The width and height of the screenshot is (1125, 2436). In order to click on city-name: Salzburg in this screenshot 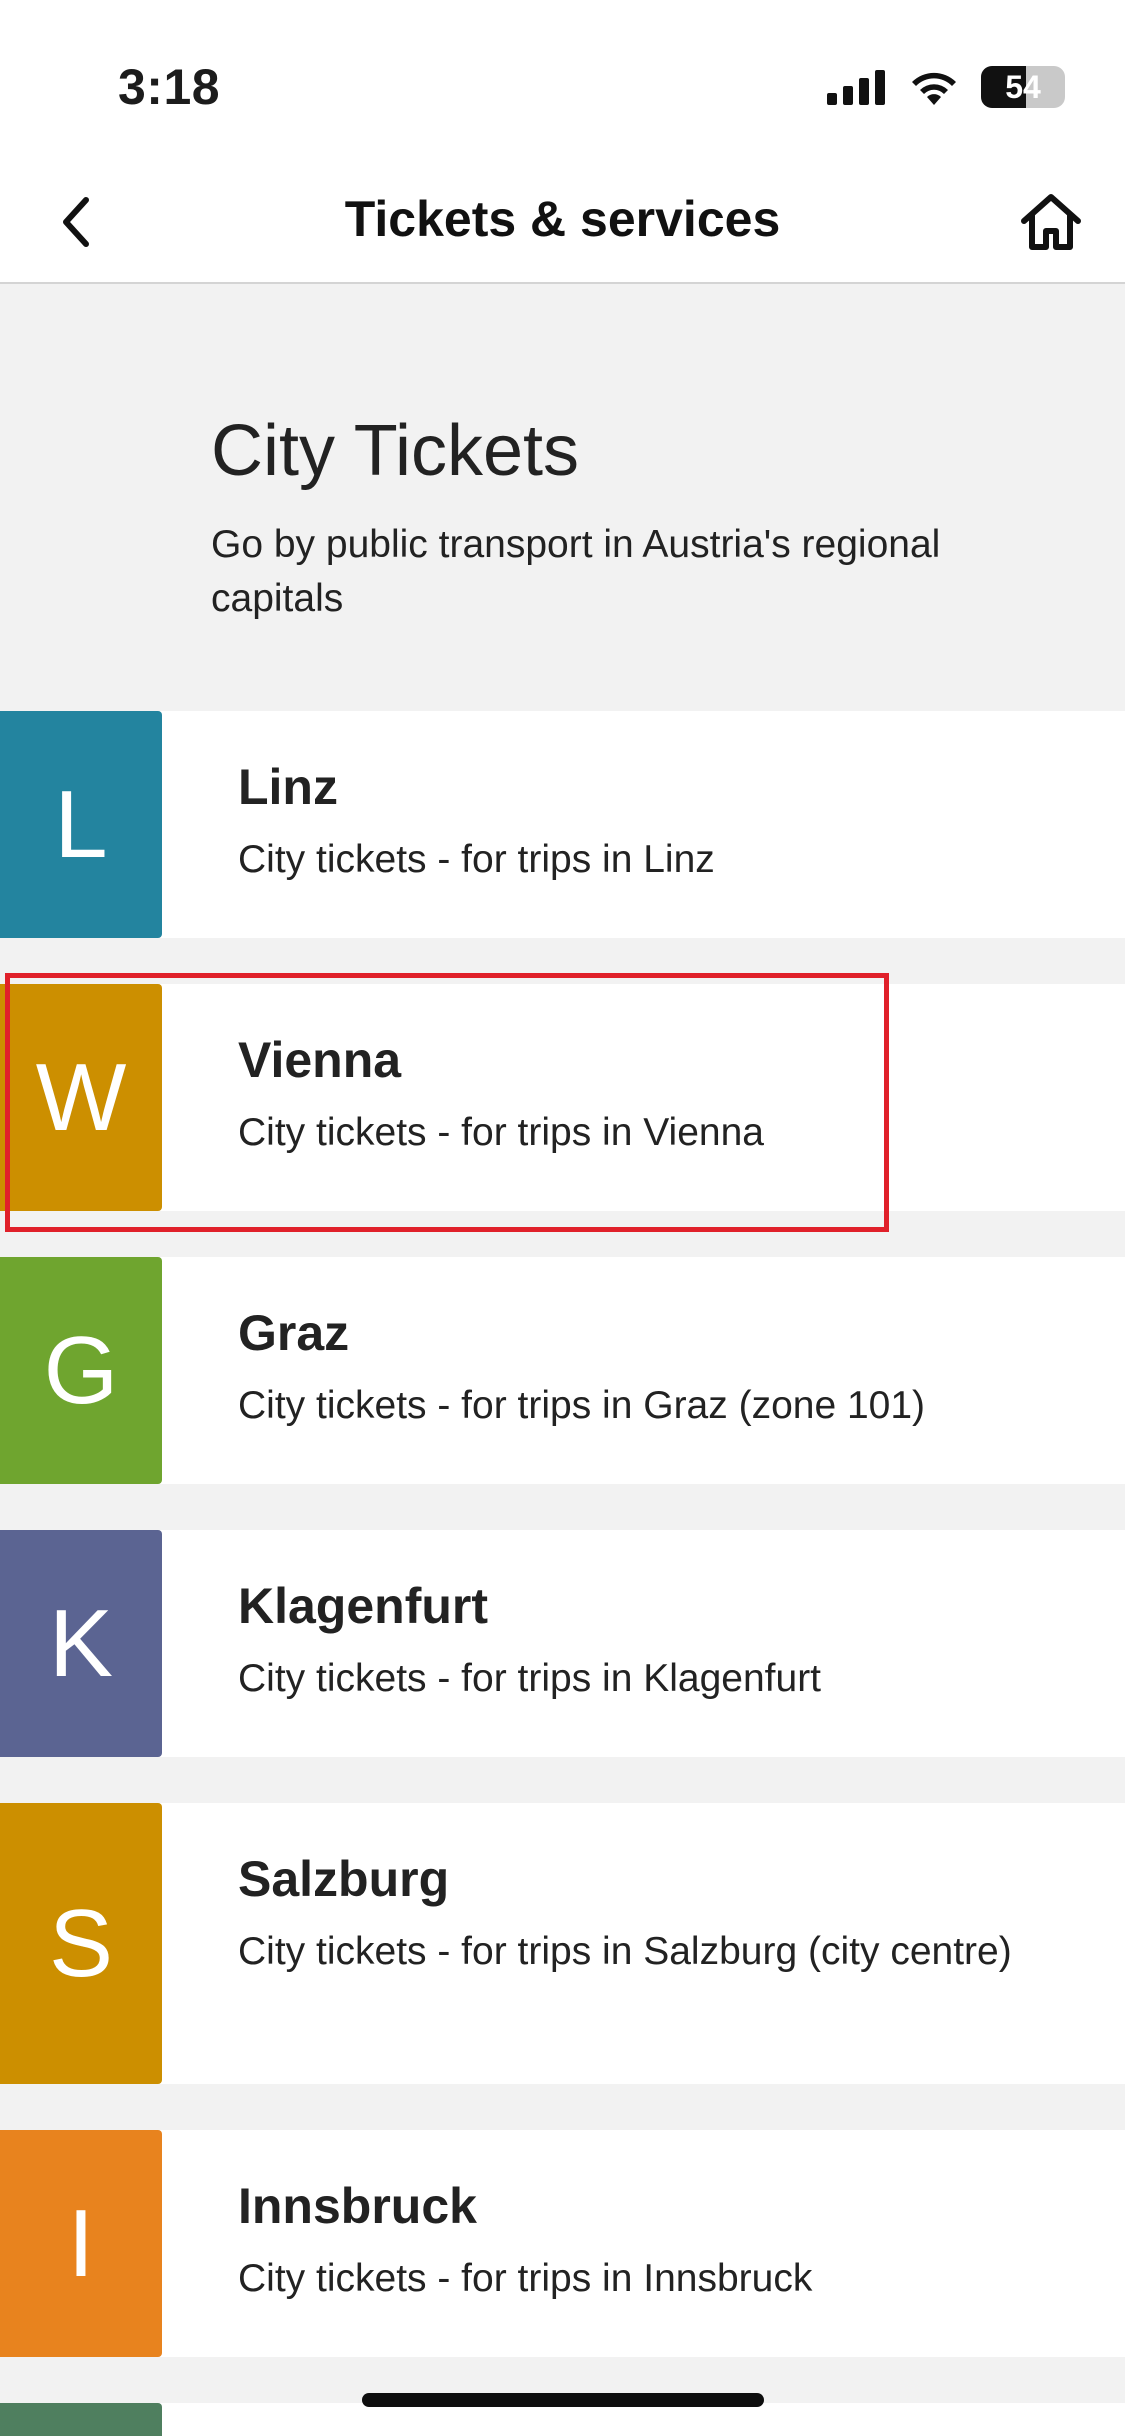, I will do `click(344, 1879)`.